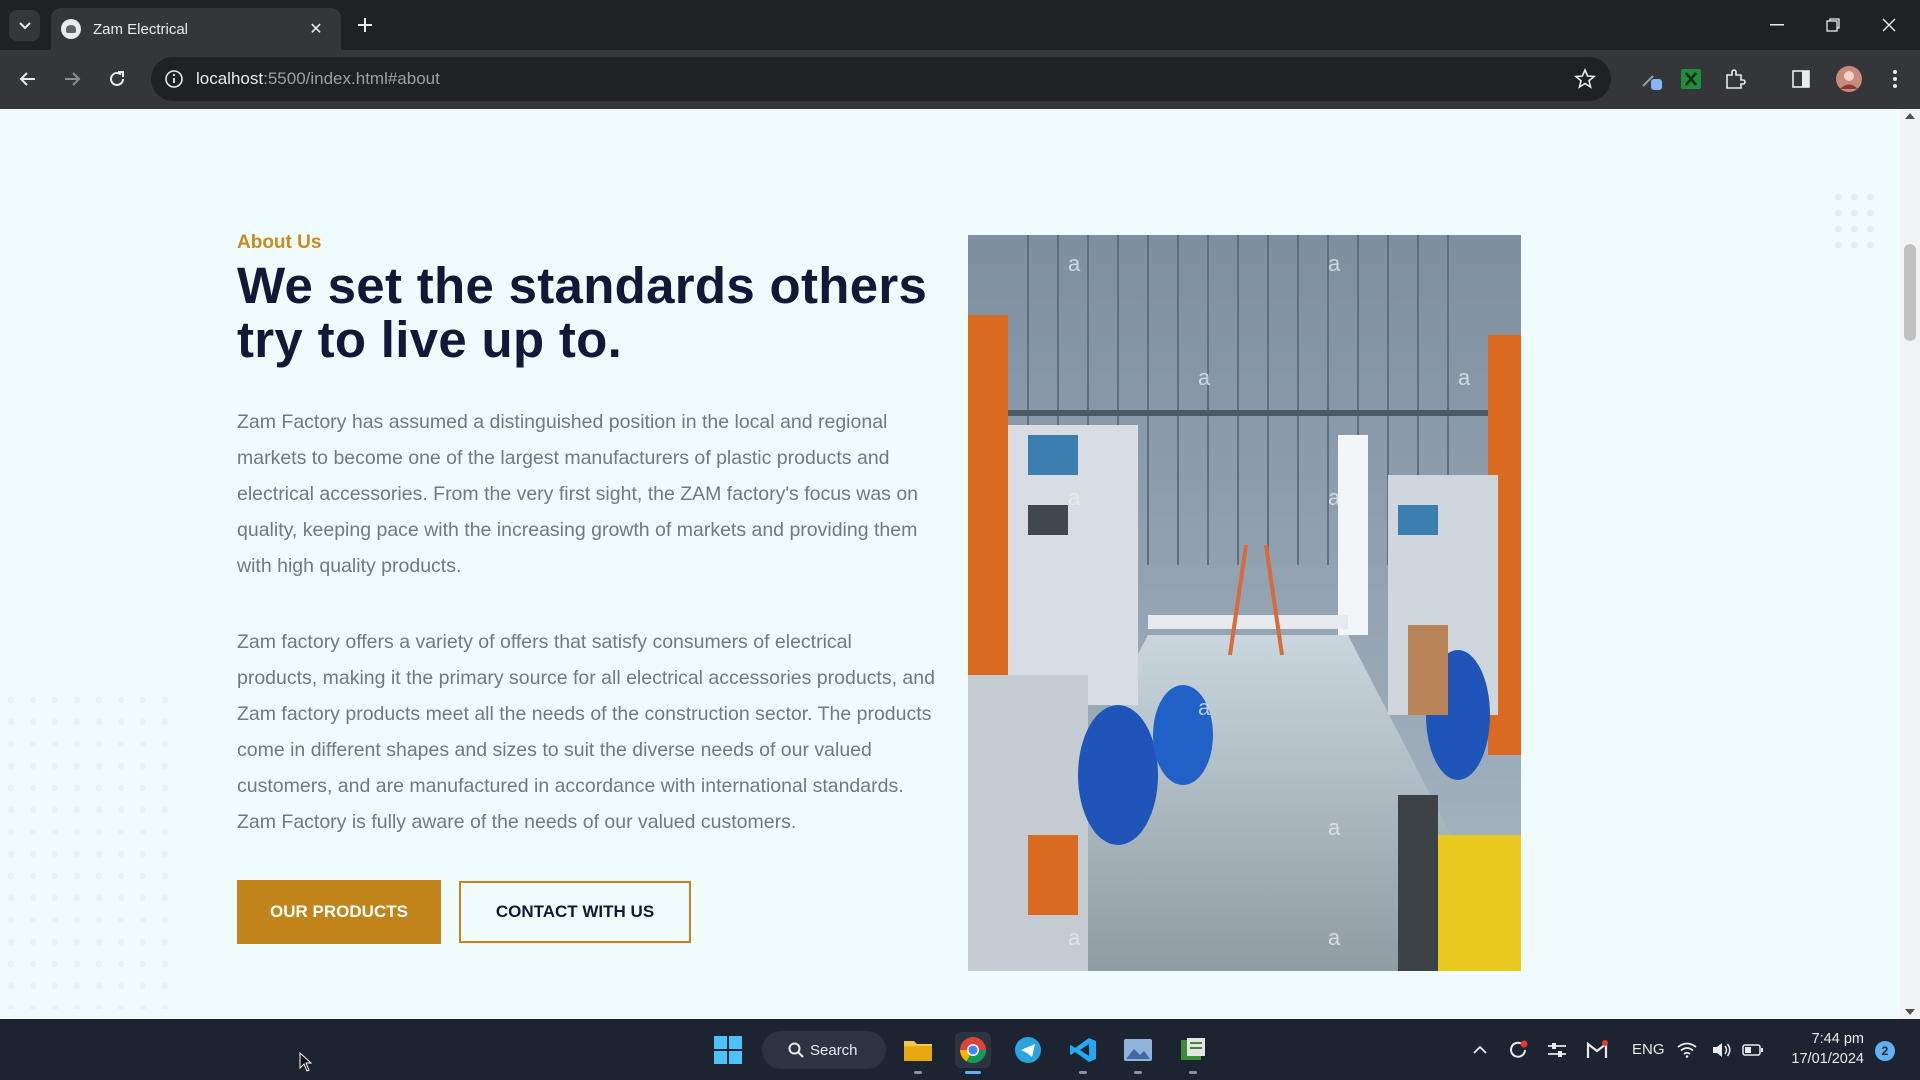 The width and height of the screenshot is (1920, 1080). What do you see at coordinates (71, 29) in the screenshot?
I see `favicon` at bounding box center [71, 29].